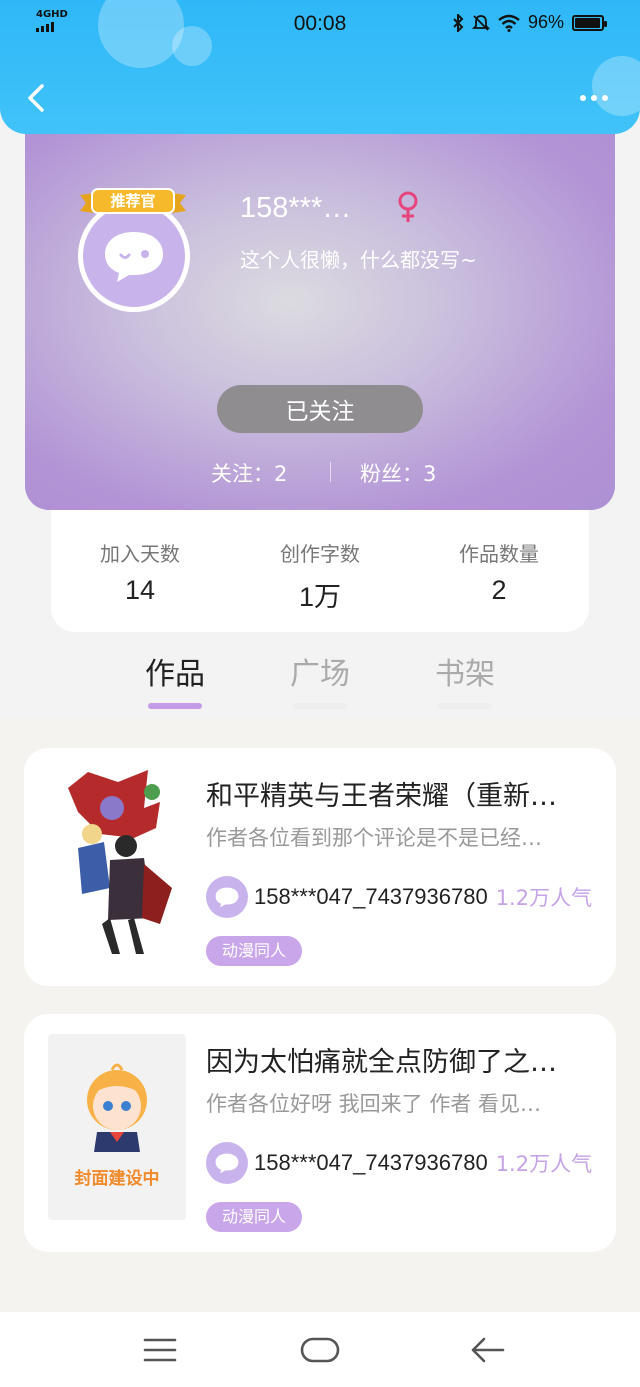  Describe the element at coordinates (458, 22) in the screenshot. I see `bluetooth-icon` at that location.